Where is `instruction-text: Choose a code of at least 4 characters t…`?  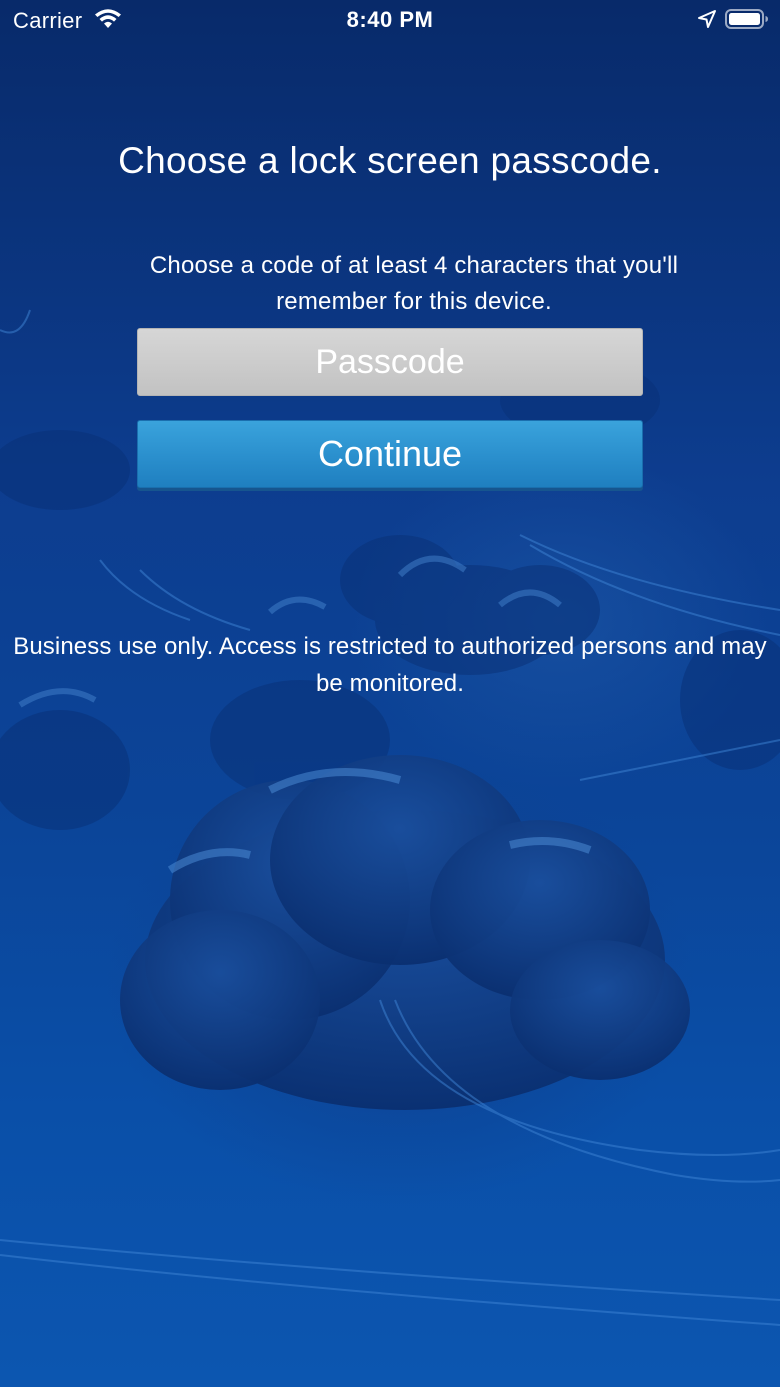 instruction-text: Choose a code of at least 4 characters t… is located at coordinates (414, 283).